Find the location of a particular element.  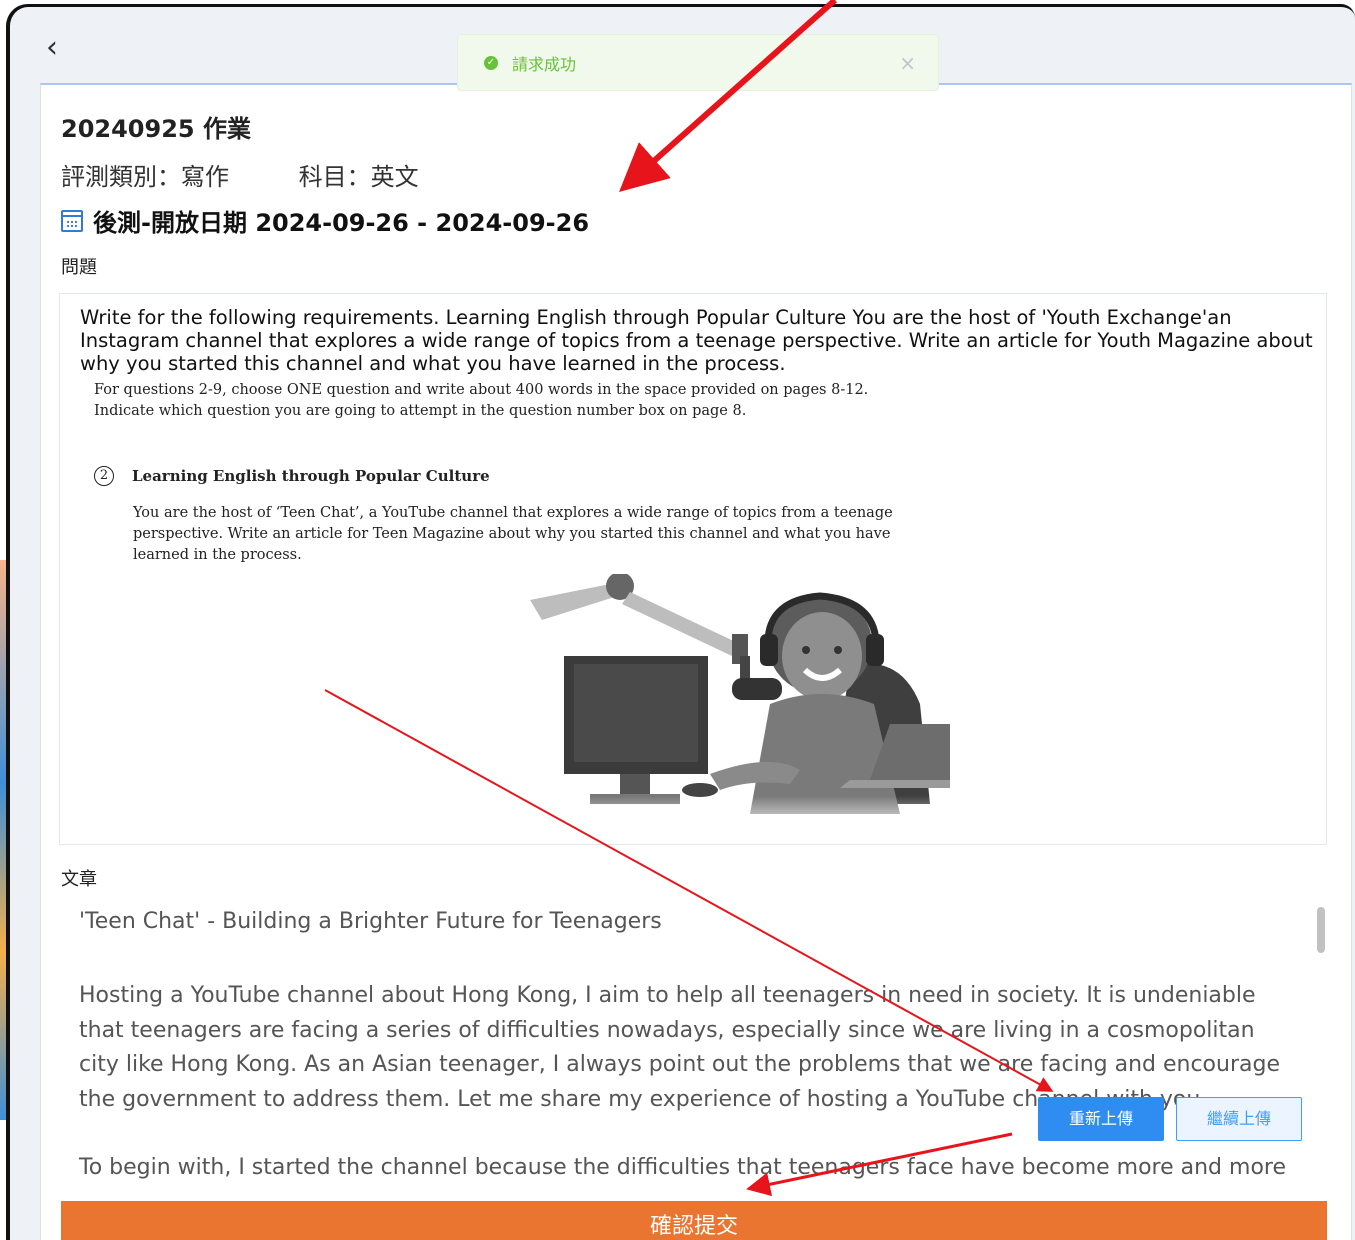

assignment-meta: 評測類別：寫作 科目：英文 is located at coordinates (240, 174).